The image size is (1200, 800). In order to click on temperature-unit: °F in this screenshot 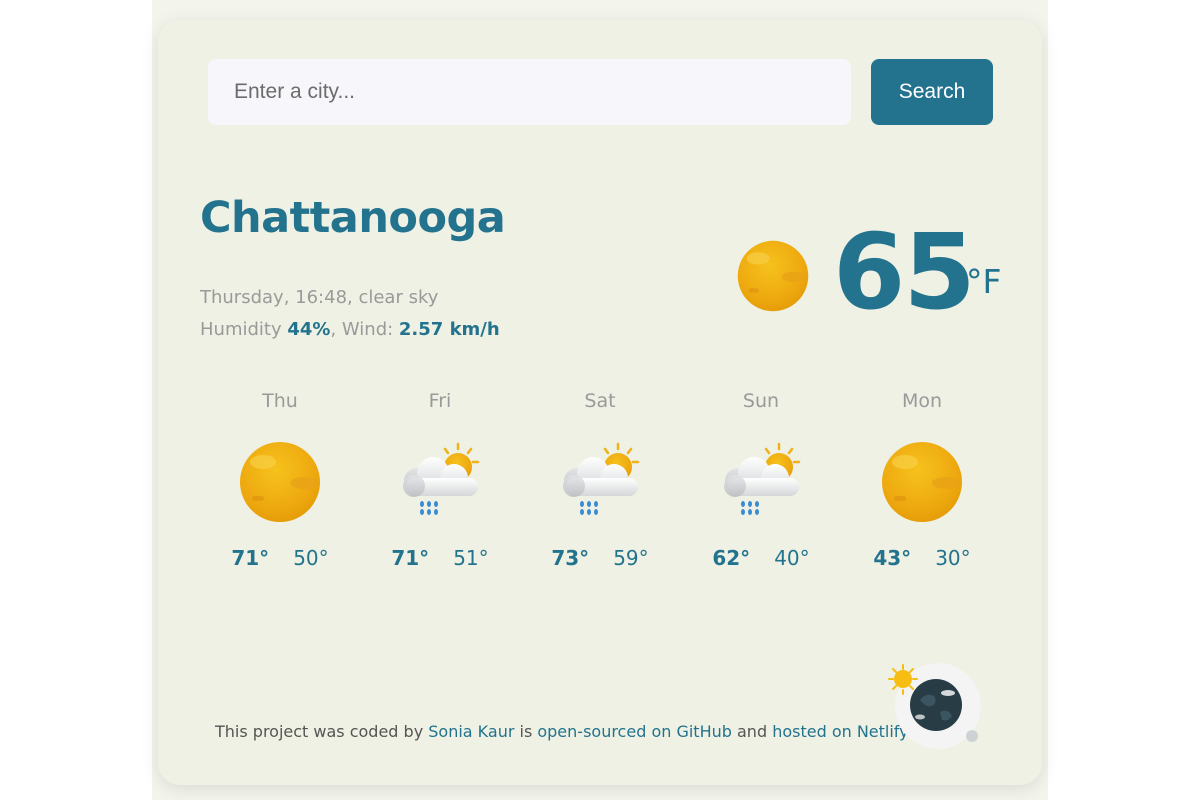, I will do `click(984, 281)`.